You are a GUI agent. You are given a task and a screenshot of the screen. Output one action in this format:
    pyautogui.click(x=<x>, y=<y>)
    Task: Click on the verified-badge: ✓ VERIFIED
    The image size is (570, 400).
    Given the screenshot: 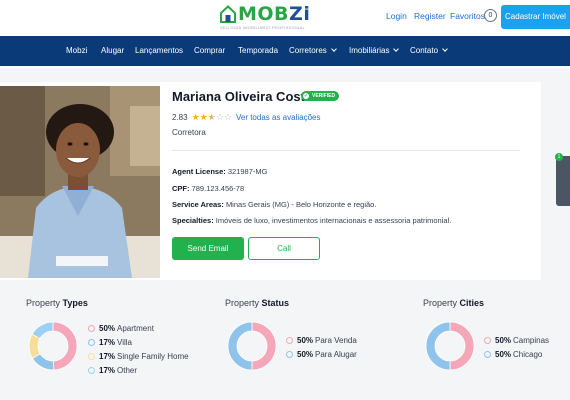 What is the action you would take?
    pyautogui.click(x=320, y=96)
    